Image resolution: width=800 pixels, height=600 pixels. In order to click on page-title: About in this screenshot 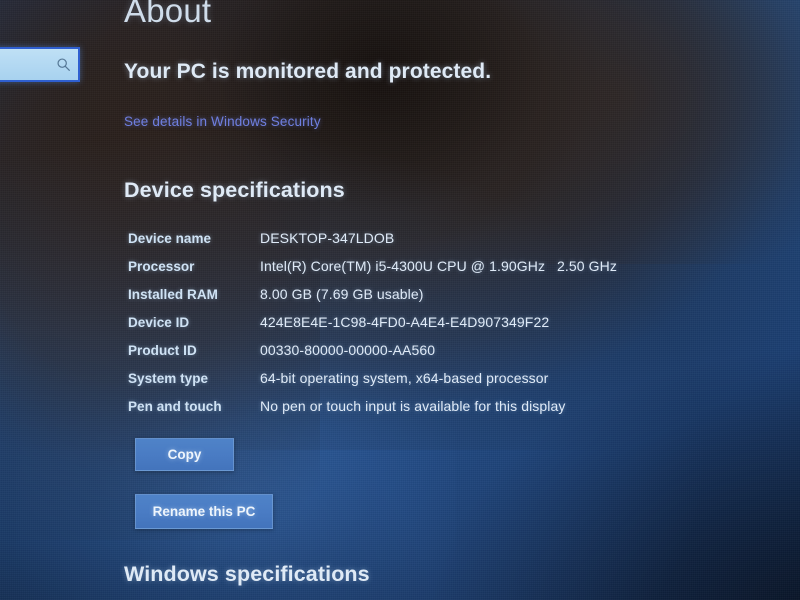, I will do `click(168, 14)`.